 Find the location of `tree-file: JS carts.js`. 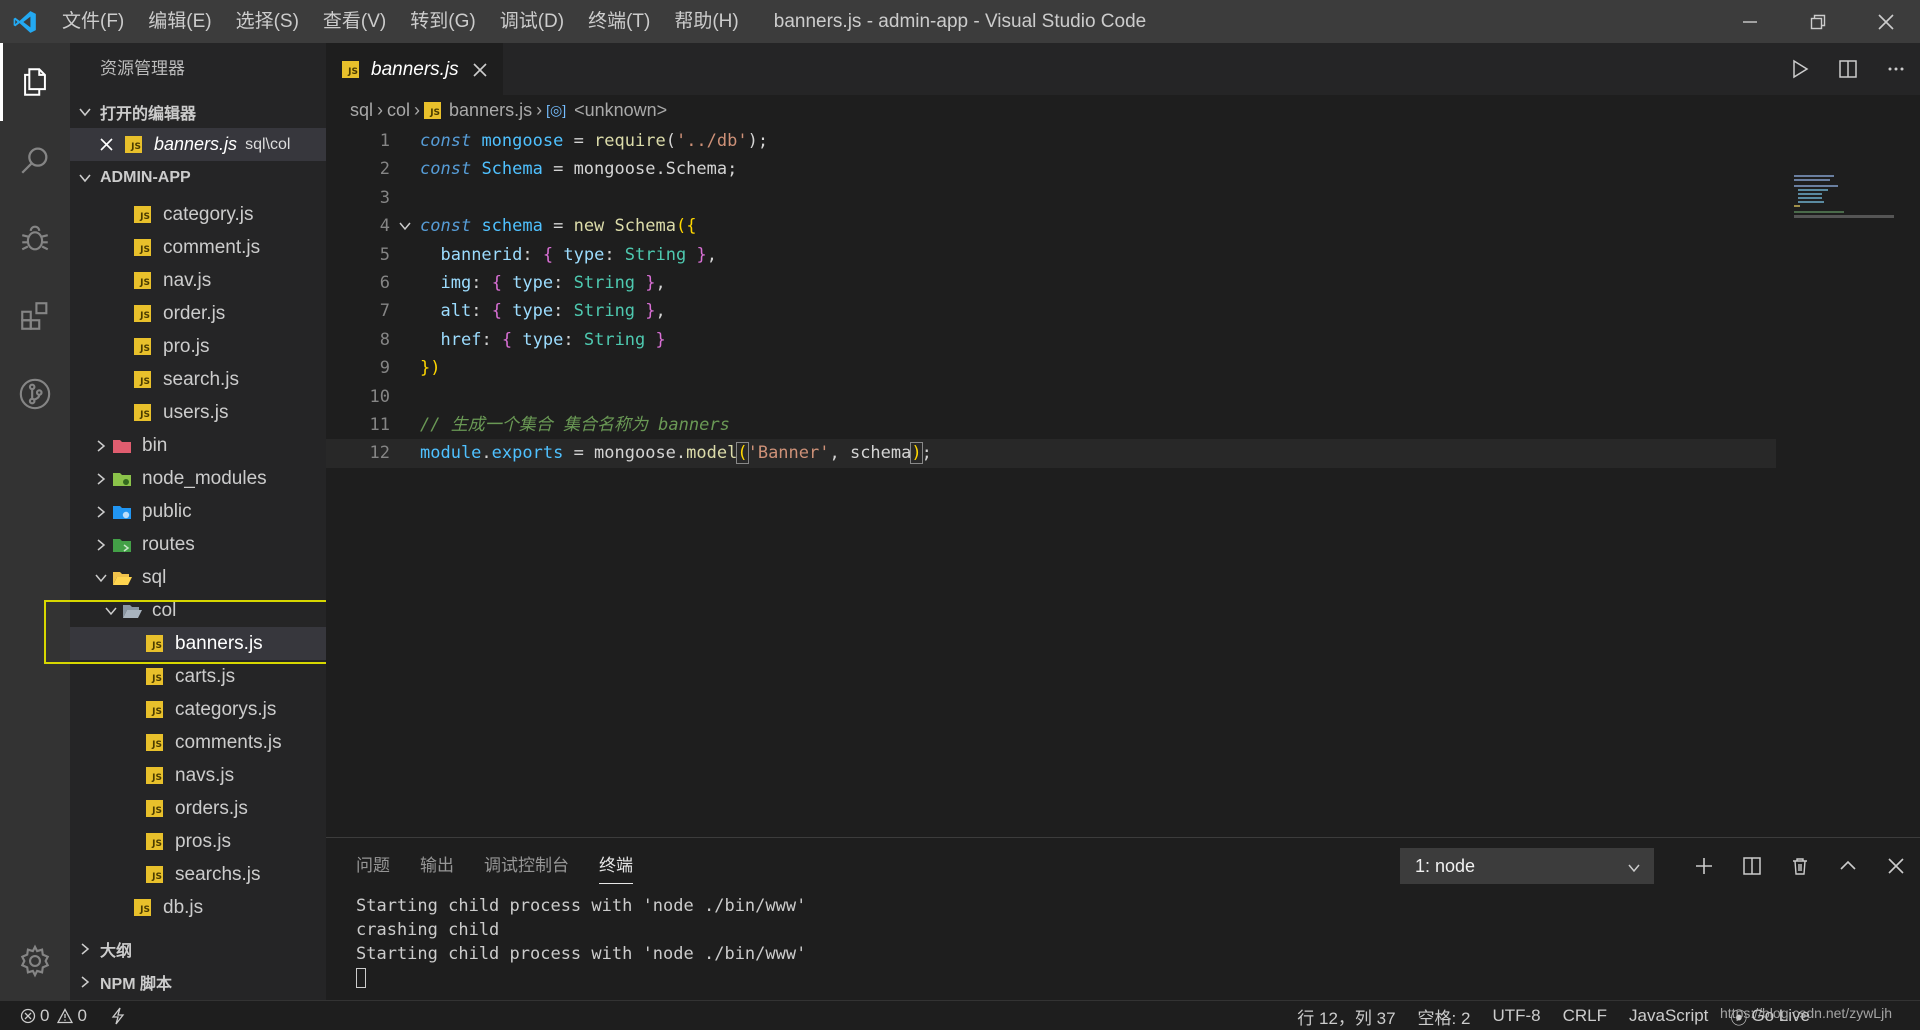

tree-file: JS carts.js is located at coordinates (198, 676).